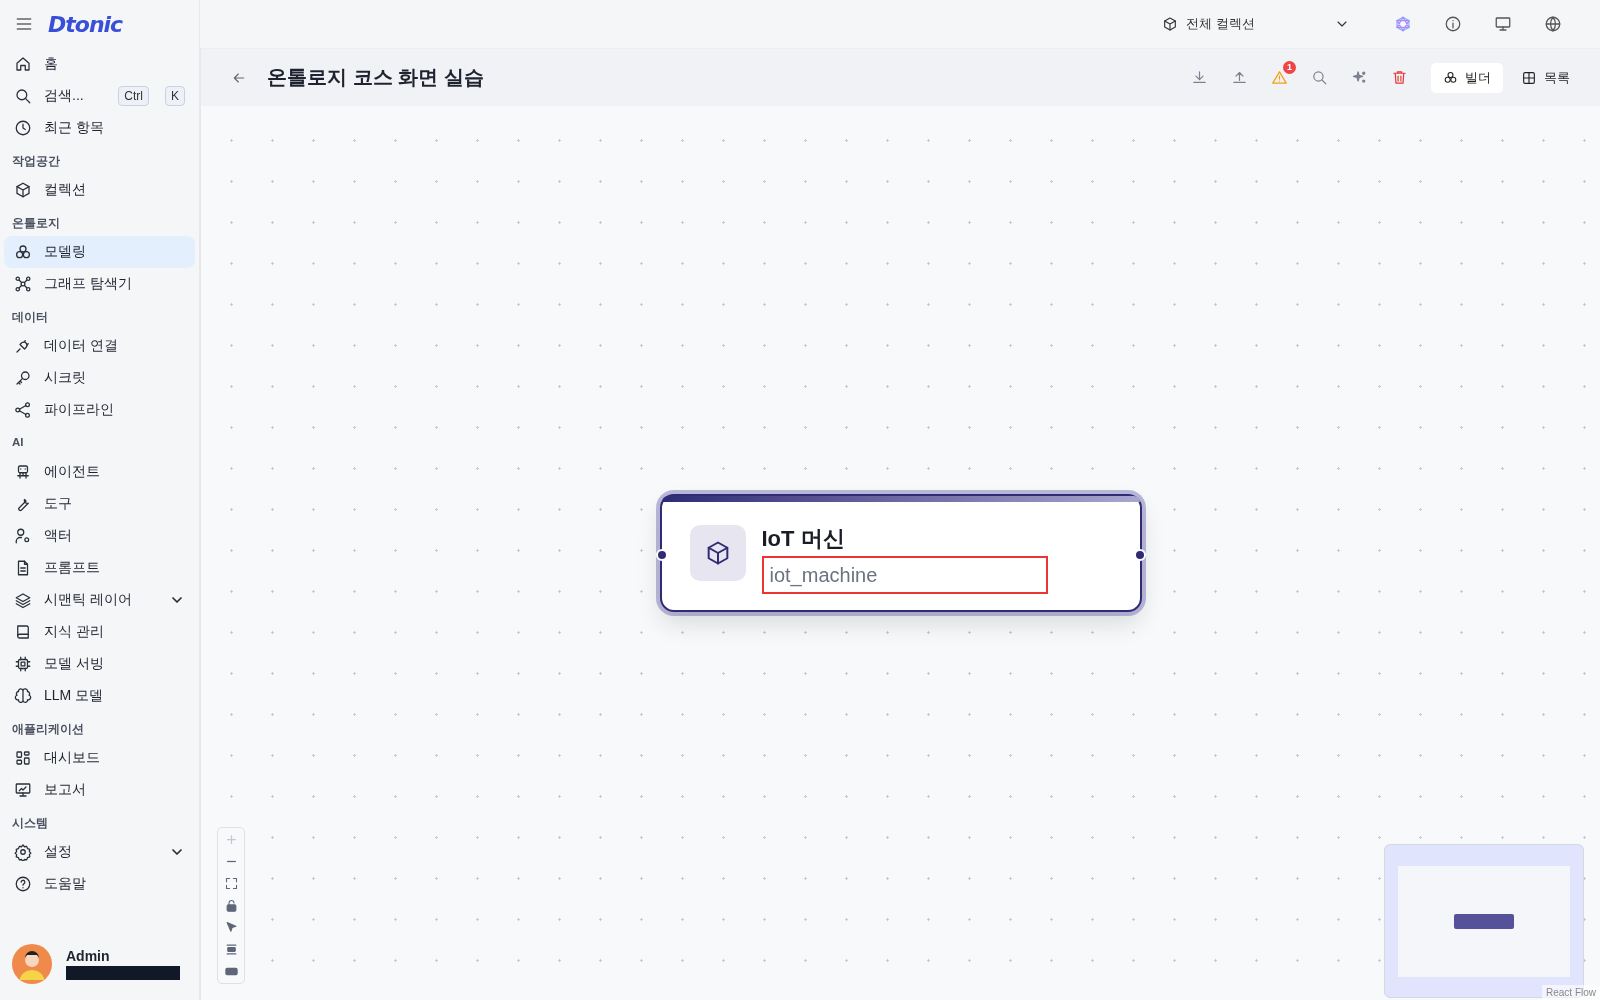 The height and width of the screenshot is (1000, 1600). What do you see at coordinates (23, 378) in the screenshot?
I see `key-icon` at bounding box center [23, 378].